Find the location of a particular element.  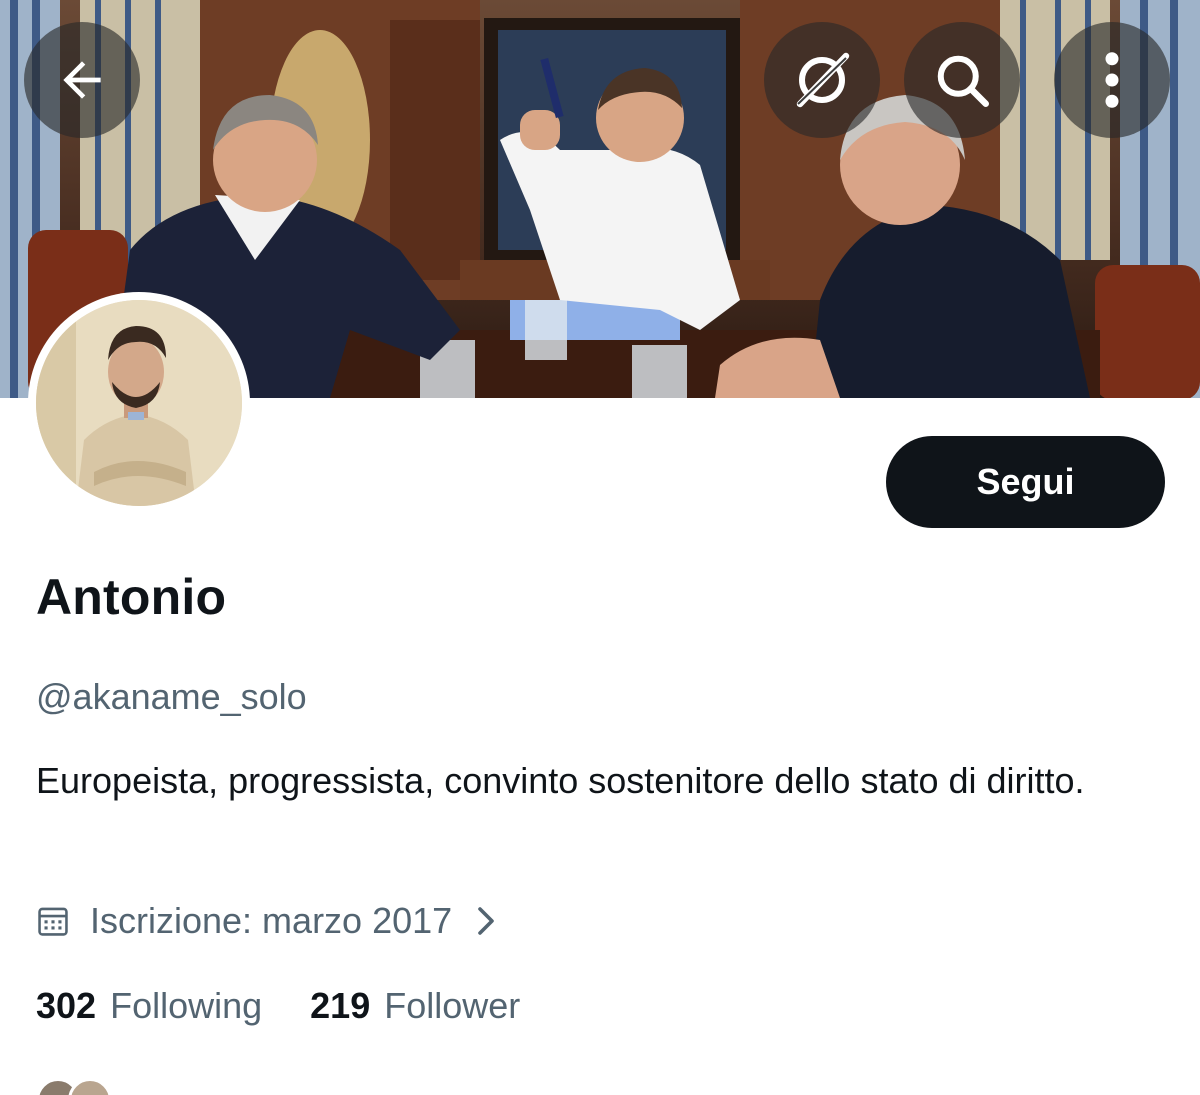

followers-stat: 219 Follower is located at coordinates (415, 1006).